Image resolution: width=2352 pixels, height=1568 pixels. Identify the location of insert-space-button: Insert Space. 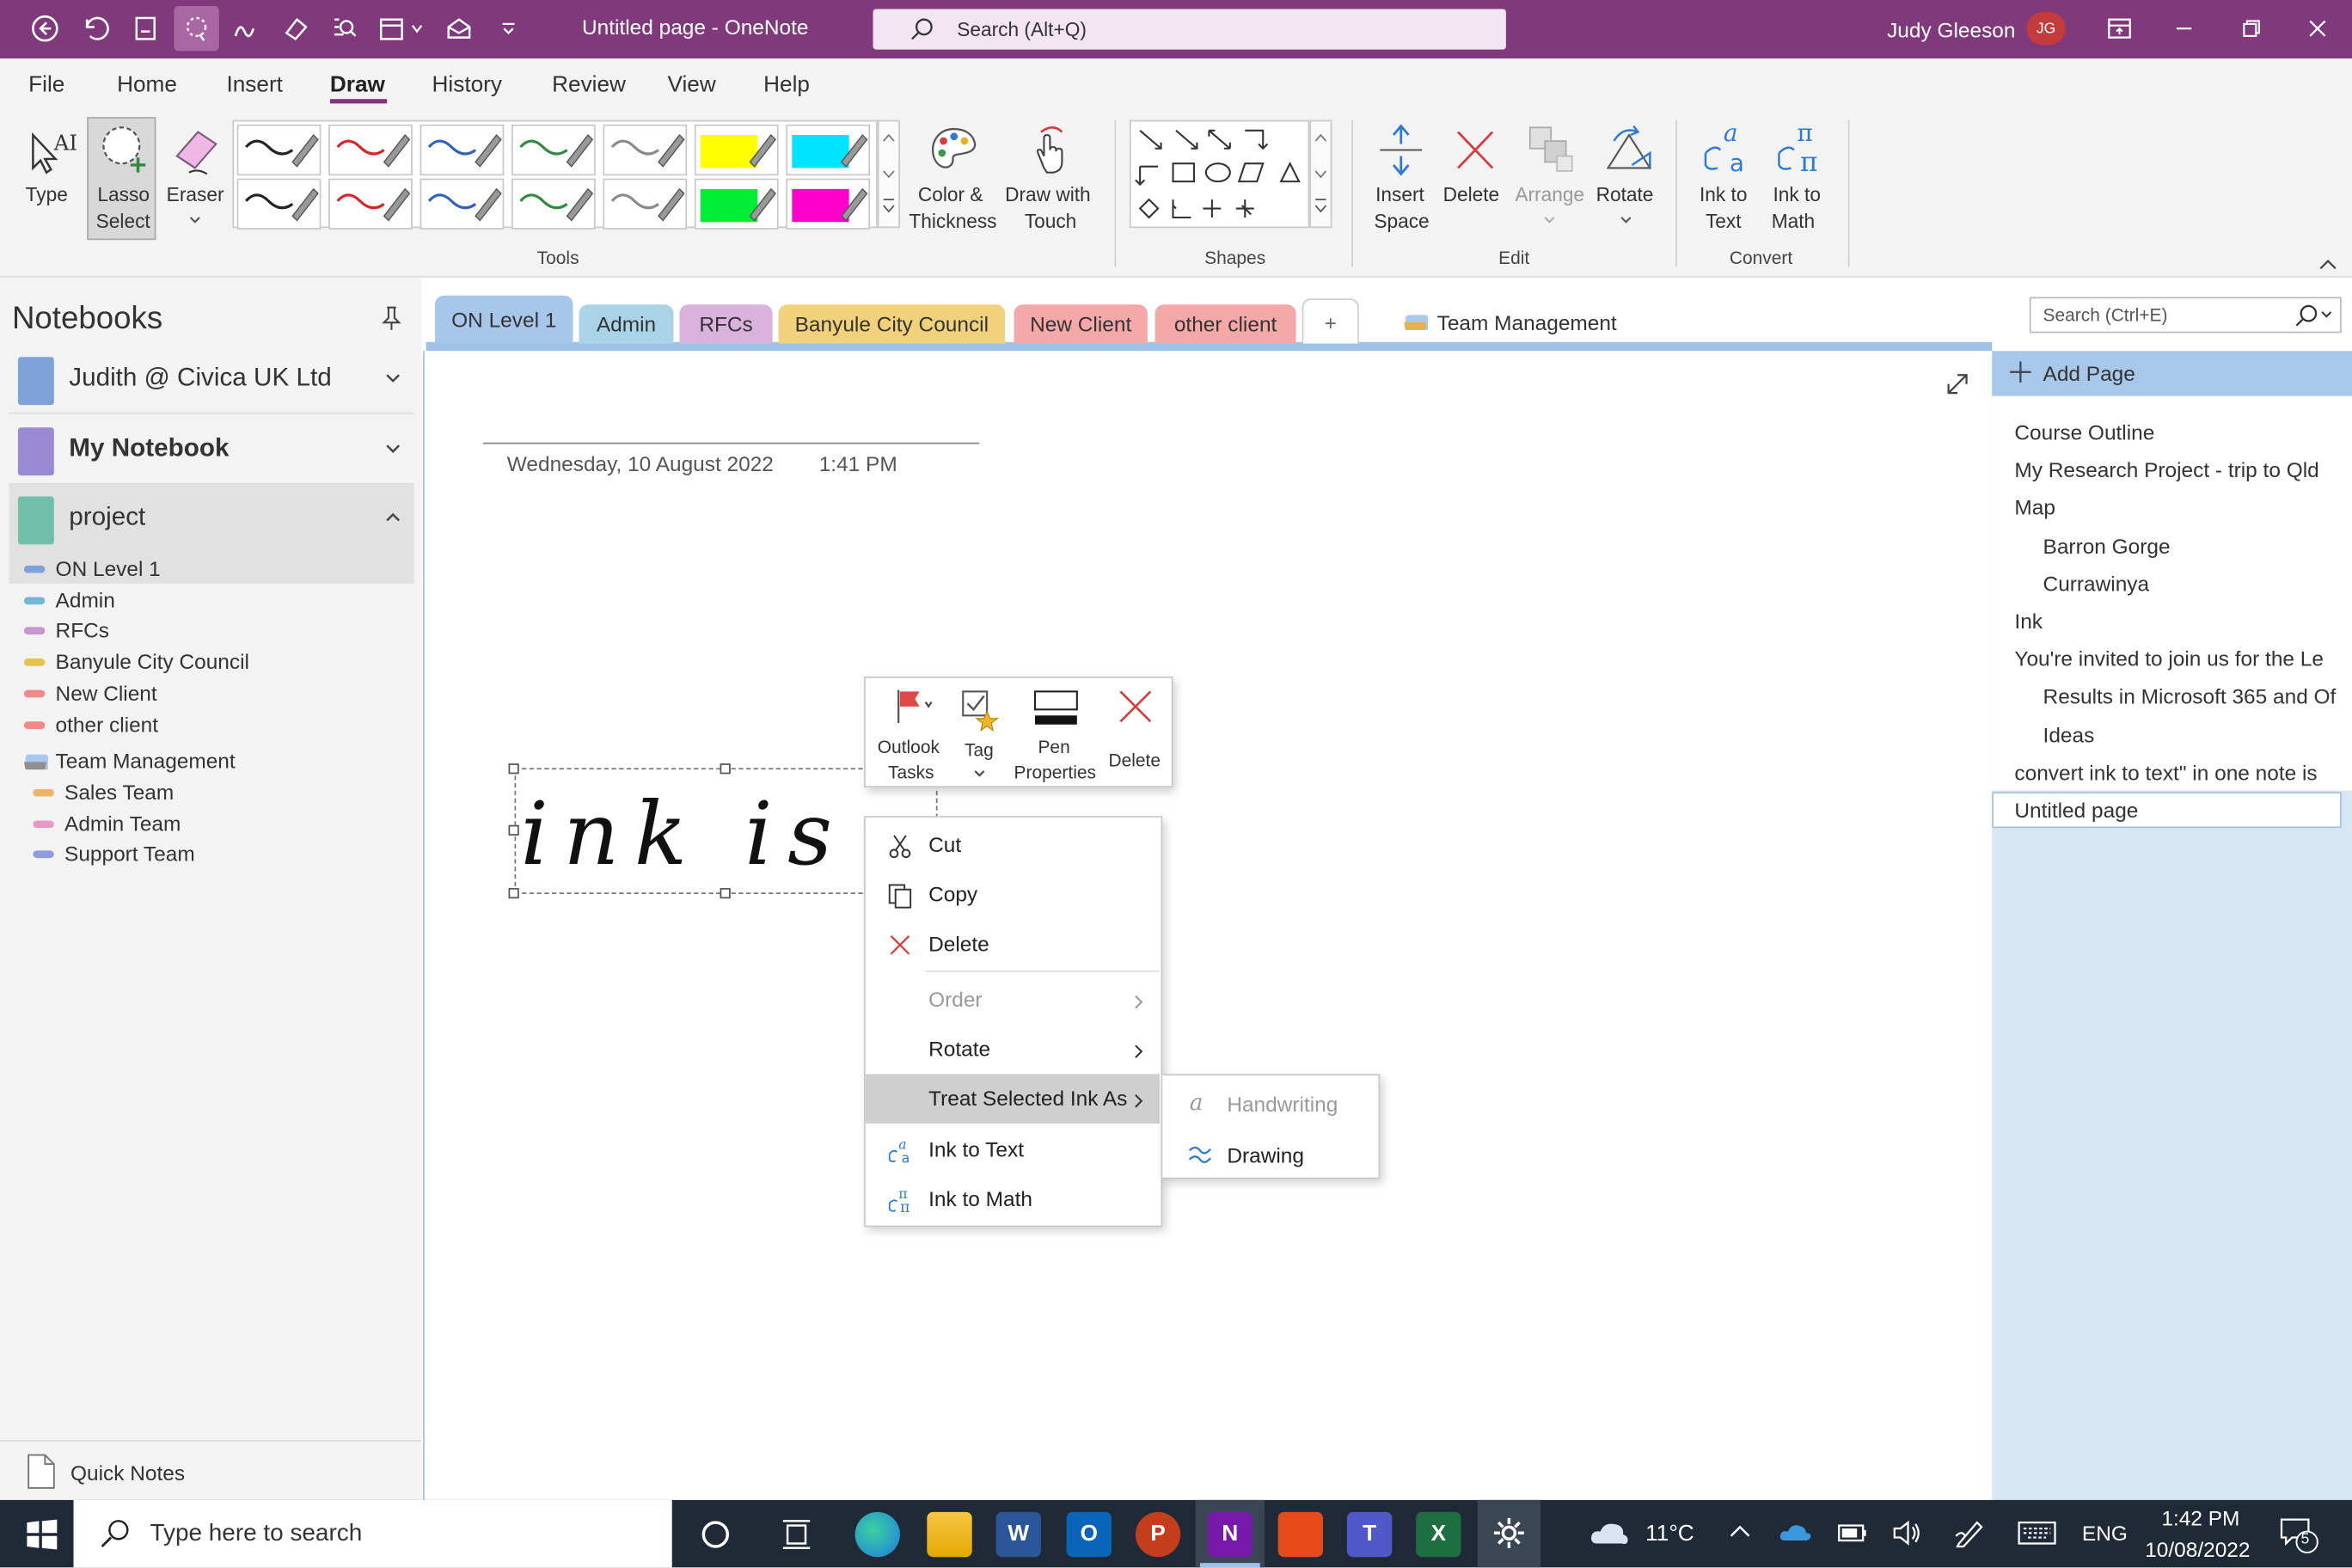
(1401, 178).